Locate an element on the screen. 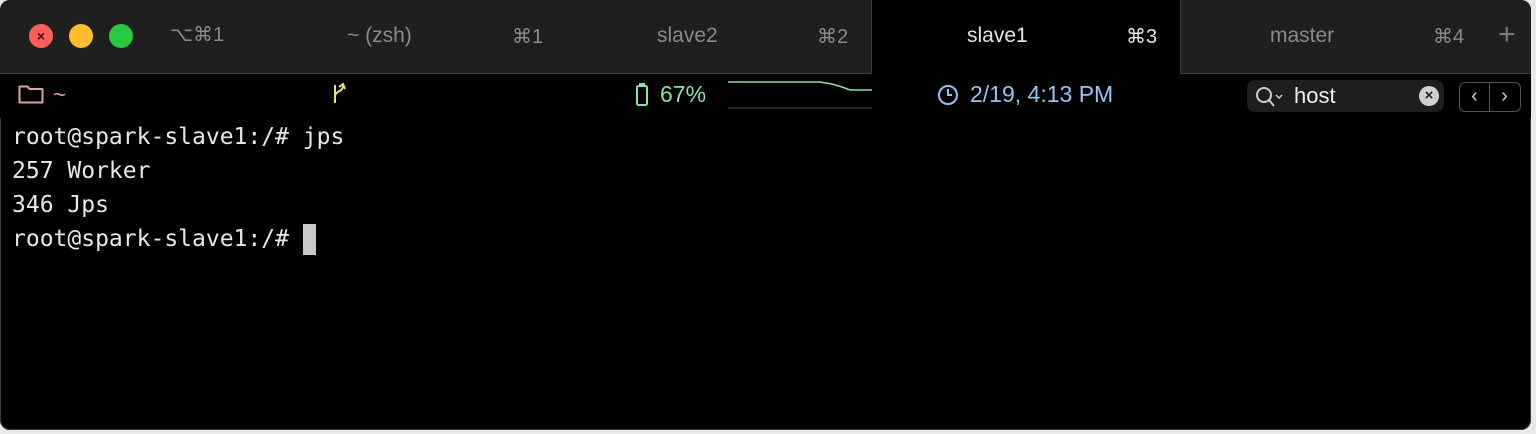 This screenshot has height=434, width=1536. close-window-button: × is located at coordinates (41, 36).